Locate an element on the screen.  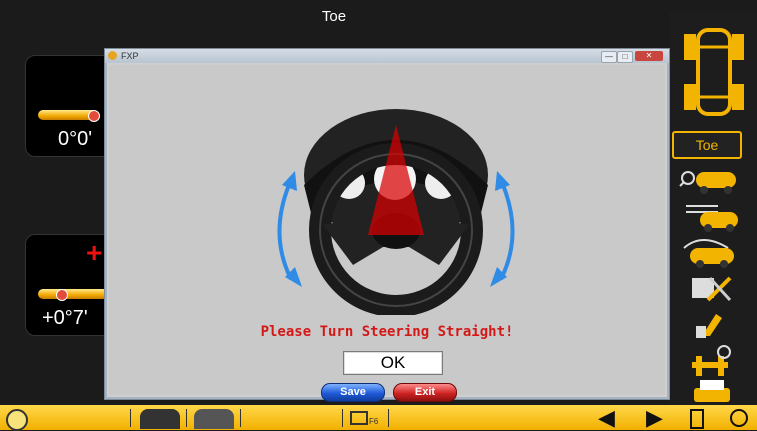
power-icon is located at coordinates (739, 418).